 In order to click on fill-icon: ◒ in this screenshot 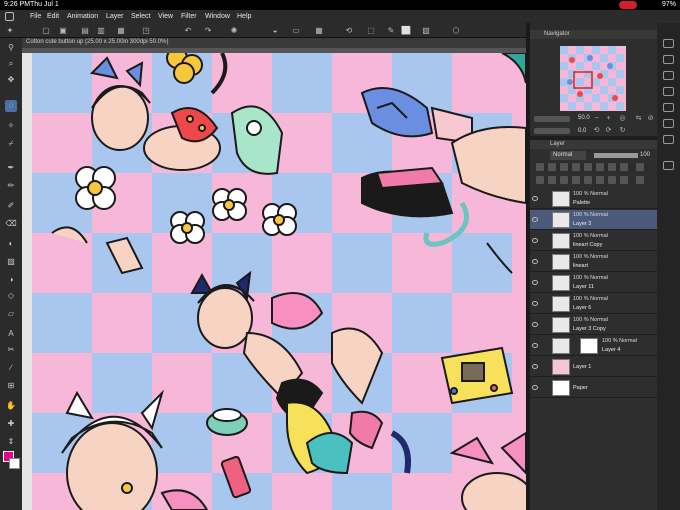, I will do `click(275, 30)`.